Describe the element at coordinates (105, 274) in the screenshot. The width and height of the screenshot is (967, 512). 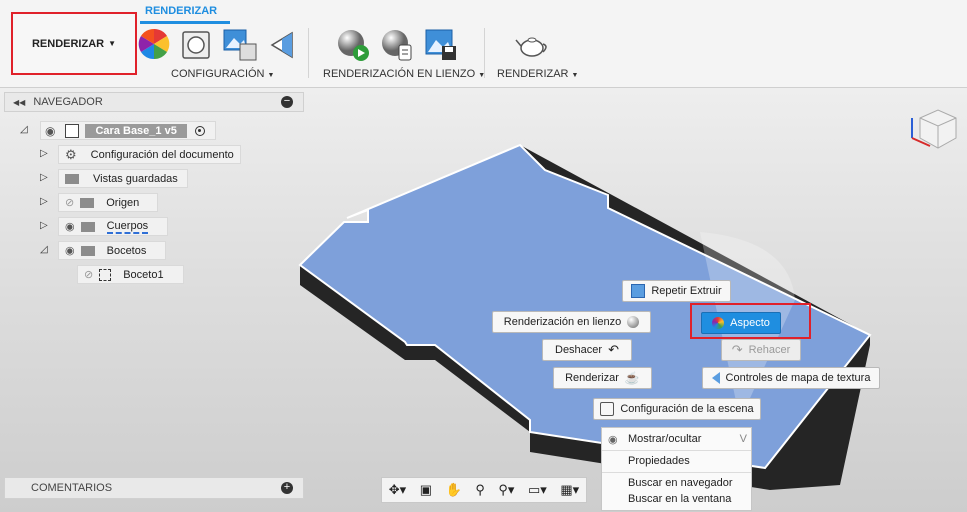
I see `sketch-icon` at that location.